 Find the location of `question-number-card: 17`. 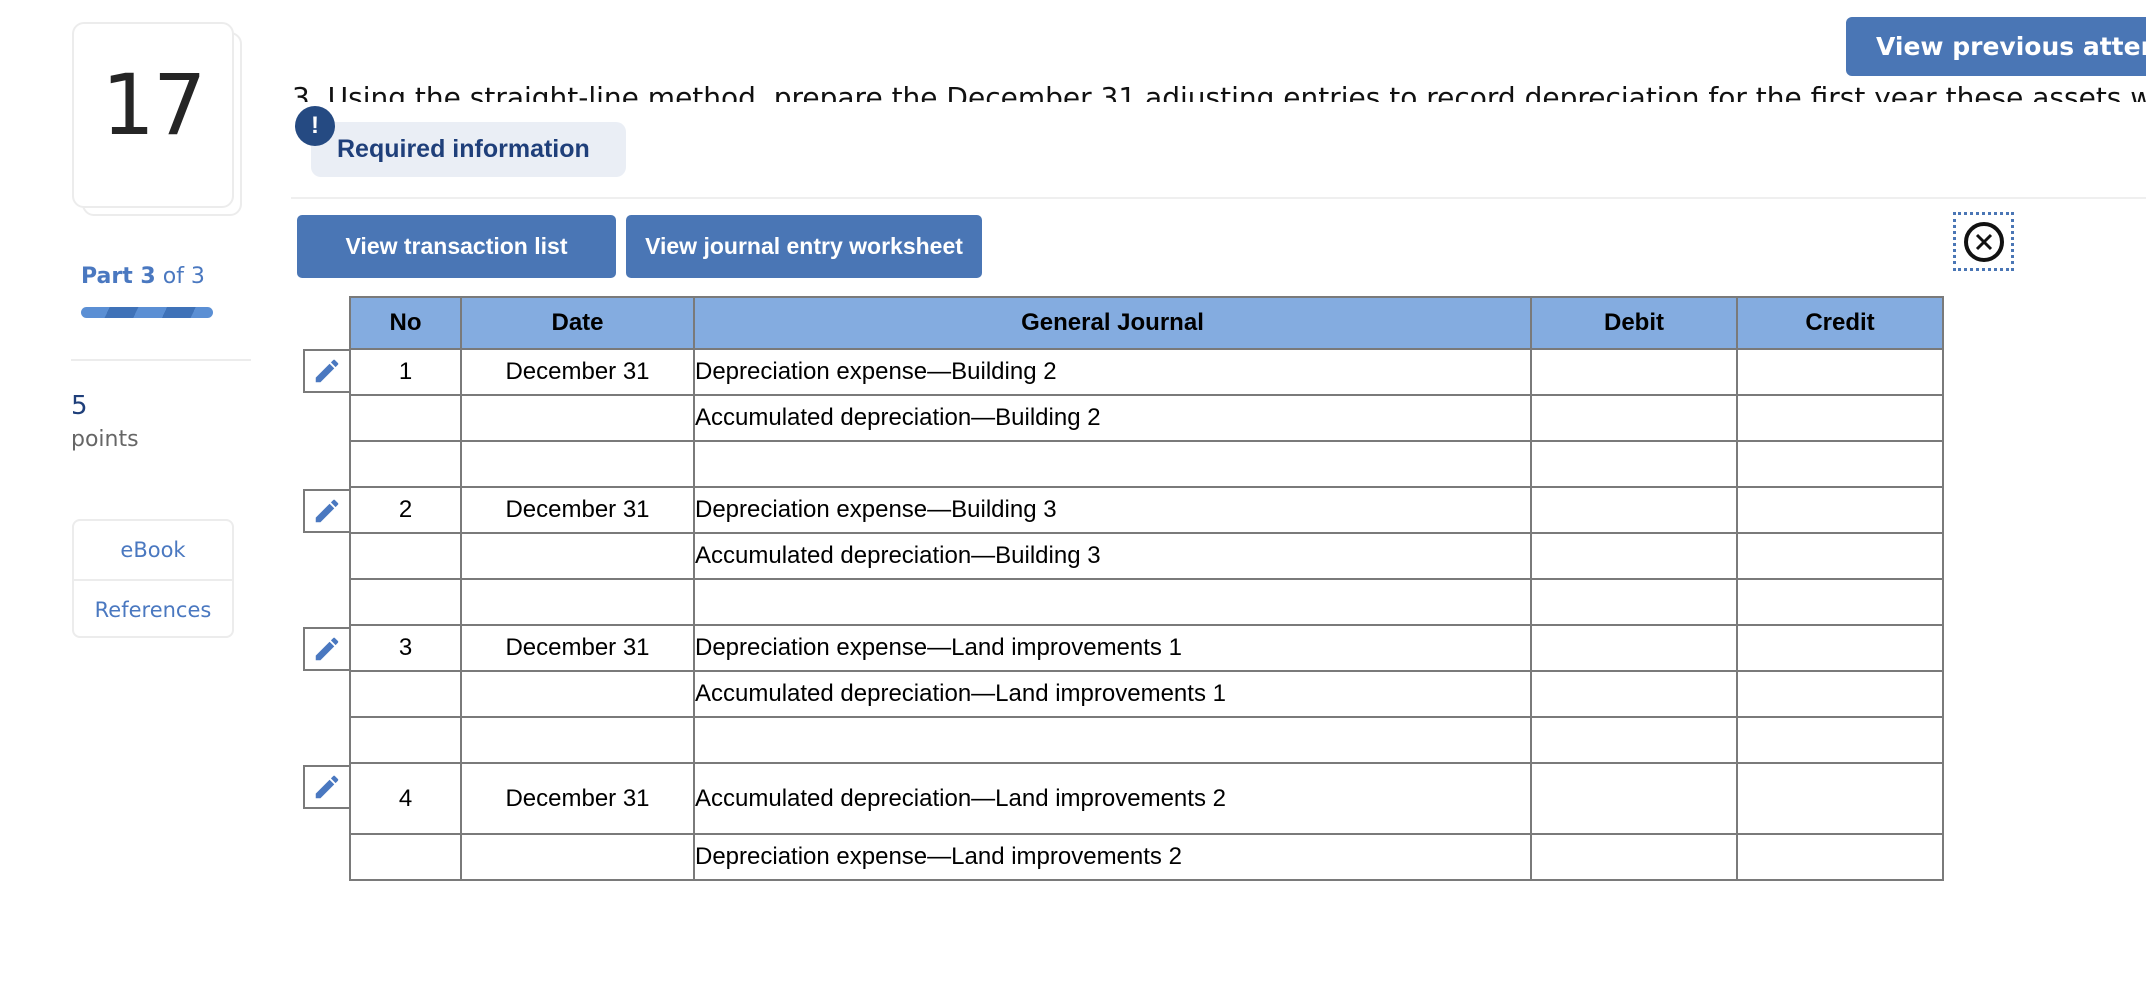

question-number-card: 17 is located at coordinates (153, 115).